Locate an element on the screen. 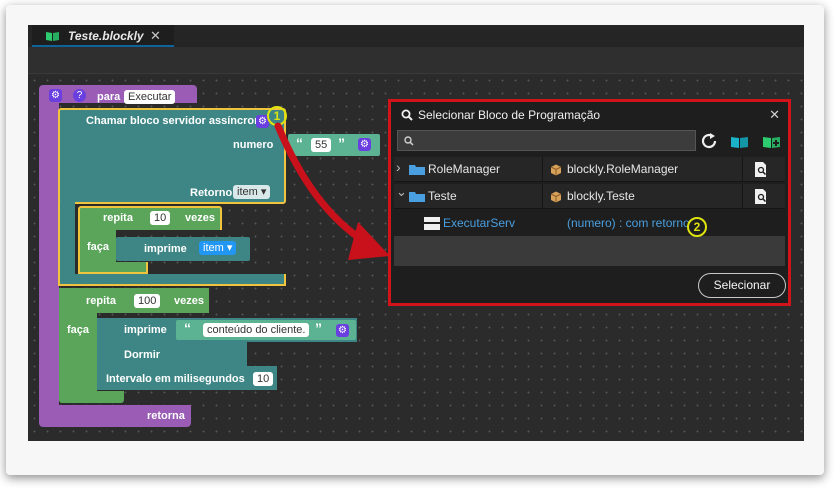  table-row-teste: ⌄ Teste blockly.Teste is located at coordinates (589, 196).